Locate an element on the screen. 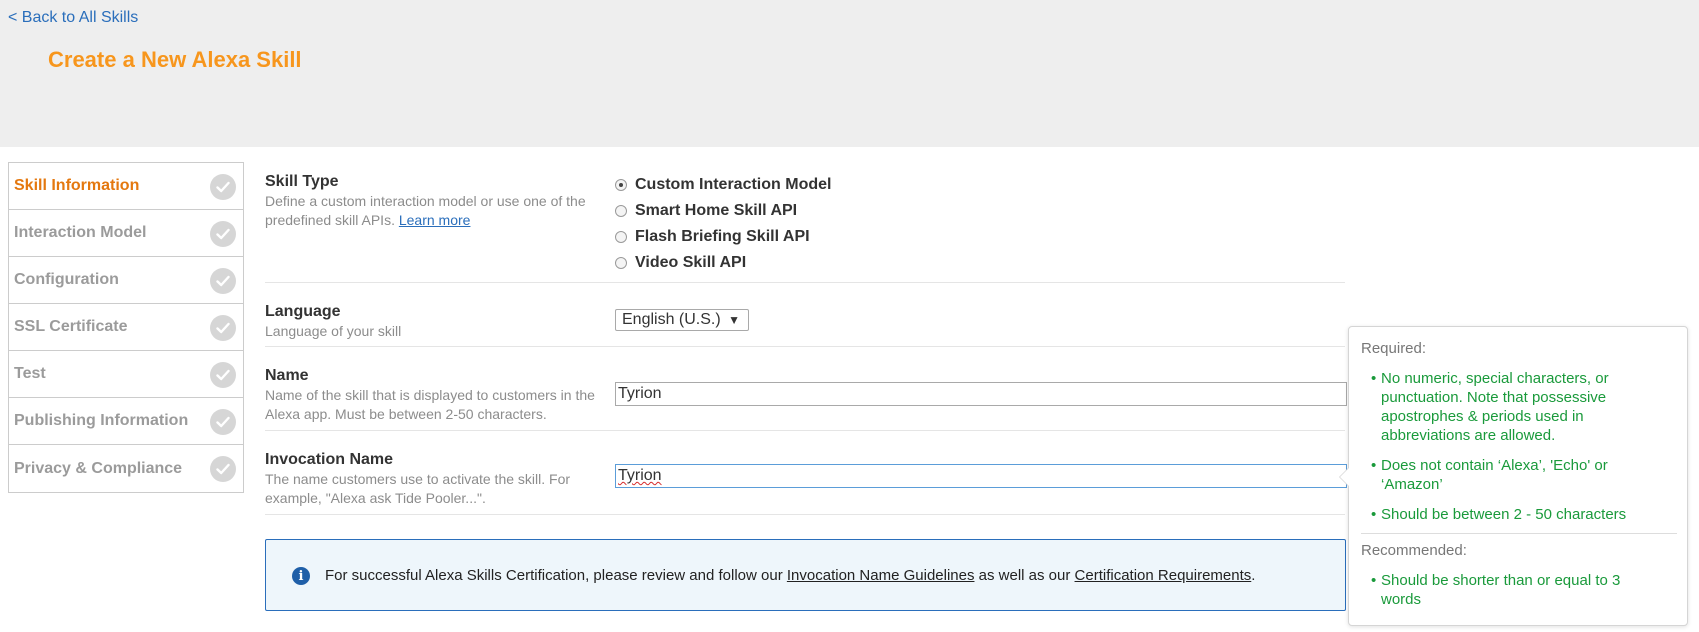 This screenshot has width=1699, height=632. sidebar-item-skill-information: Skill Information is located at coordinates (126, 186).